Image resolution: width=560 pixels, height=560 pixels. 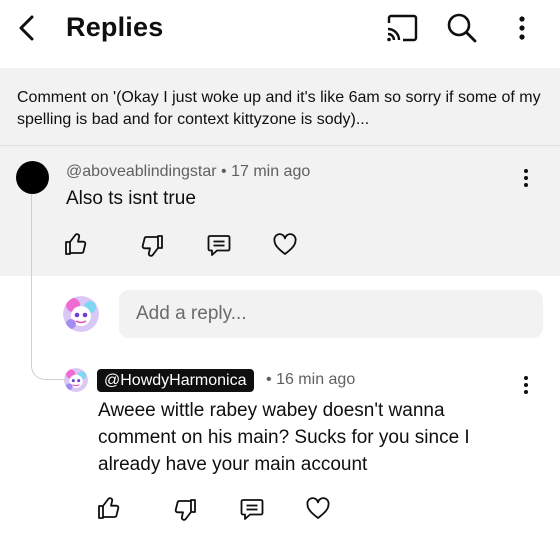 I want to click on cast-icon, so click(x=402, y=28).